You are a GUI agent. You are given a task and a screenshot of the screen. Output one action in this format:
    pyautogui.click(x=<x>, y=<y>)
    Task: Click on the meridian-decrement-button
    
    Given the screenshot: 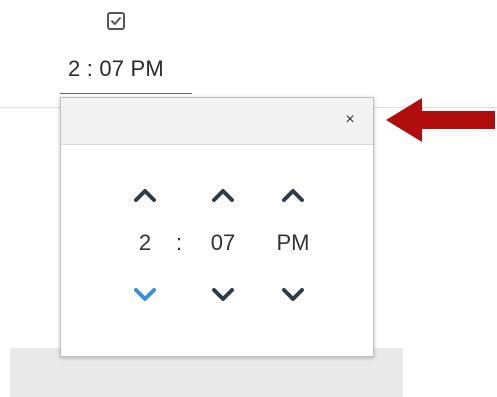 What is the action you would take?
    pyautogui.click(x=293, y=295)
    